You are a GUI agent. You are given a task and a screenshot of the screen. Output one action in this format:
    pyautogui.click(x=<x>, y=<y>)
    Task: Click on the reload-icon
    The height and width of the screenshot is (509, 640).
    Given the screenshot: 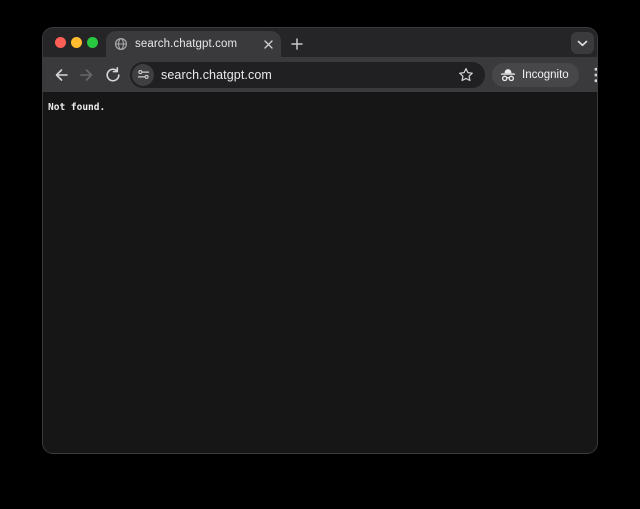 What is the action you would take?
    pyautogui.click(x=113, y=74)
    